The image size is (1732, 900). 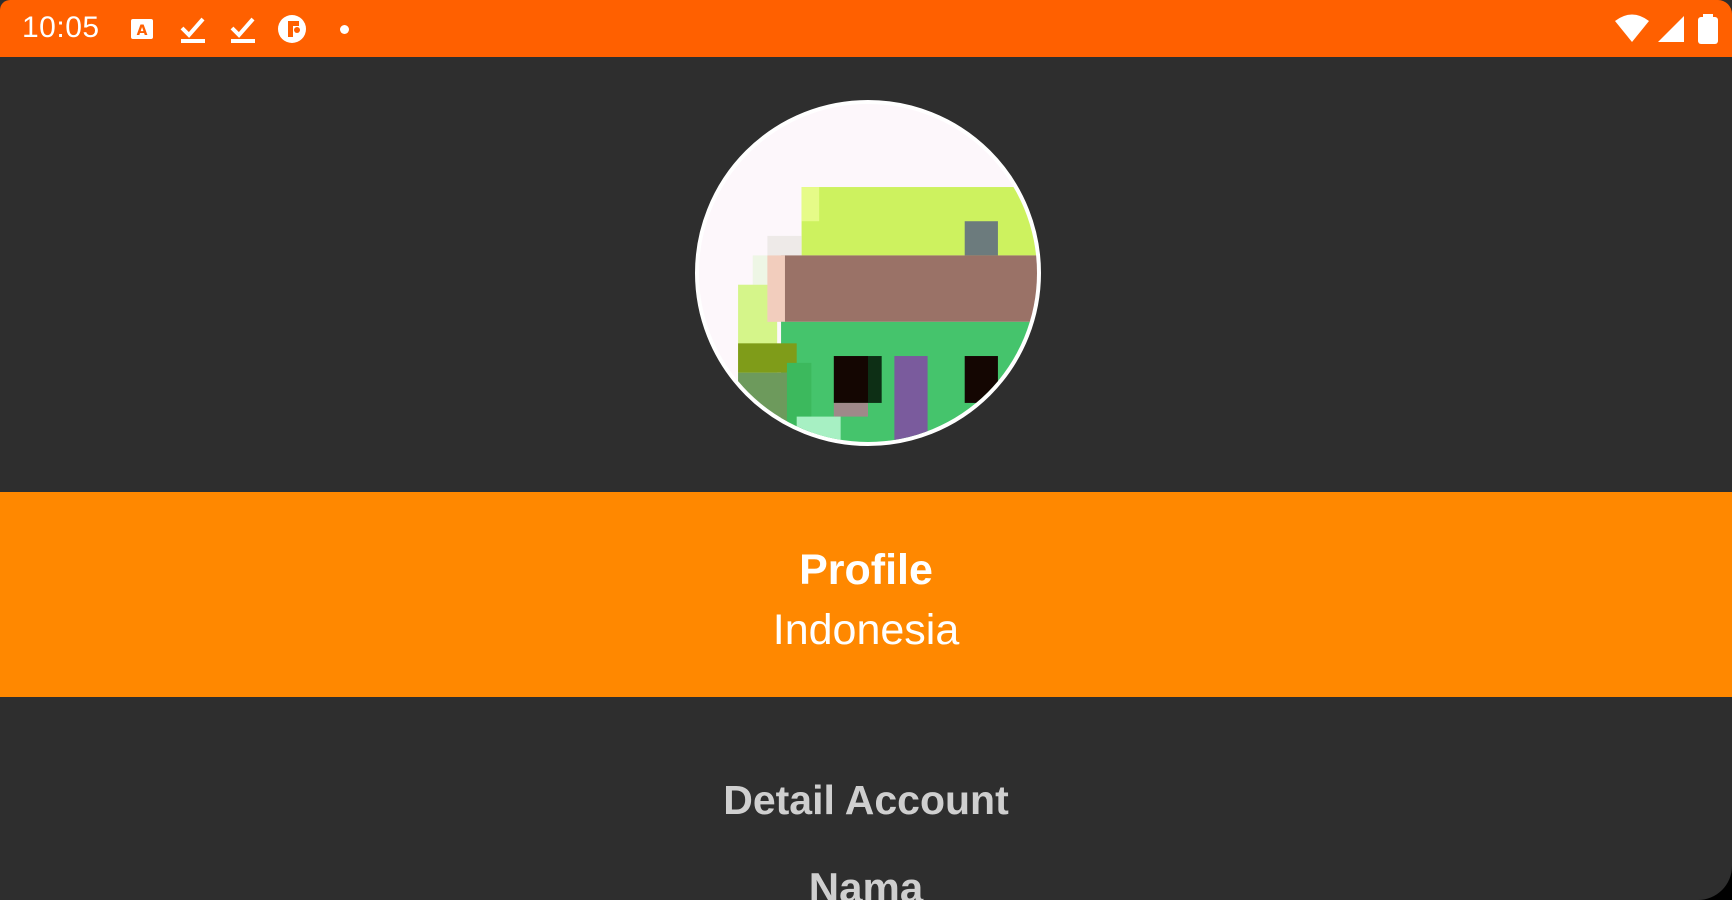 What do you see at coordinates (1632, 29) in the screenshot?
I see `wifi-icon` at bounding box center [1632, 29].